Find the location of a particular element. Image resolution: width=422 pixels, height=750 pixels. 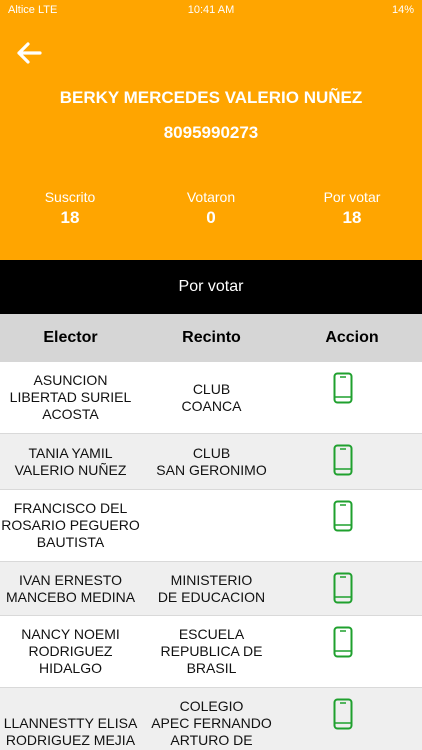

recinto-name: CLUB COANCA is located at coordinates (211, 397).